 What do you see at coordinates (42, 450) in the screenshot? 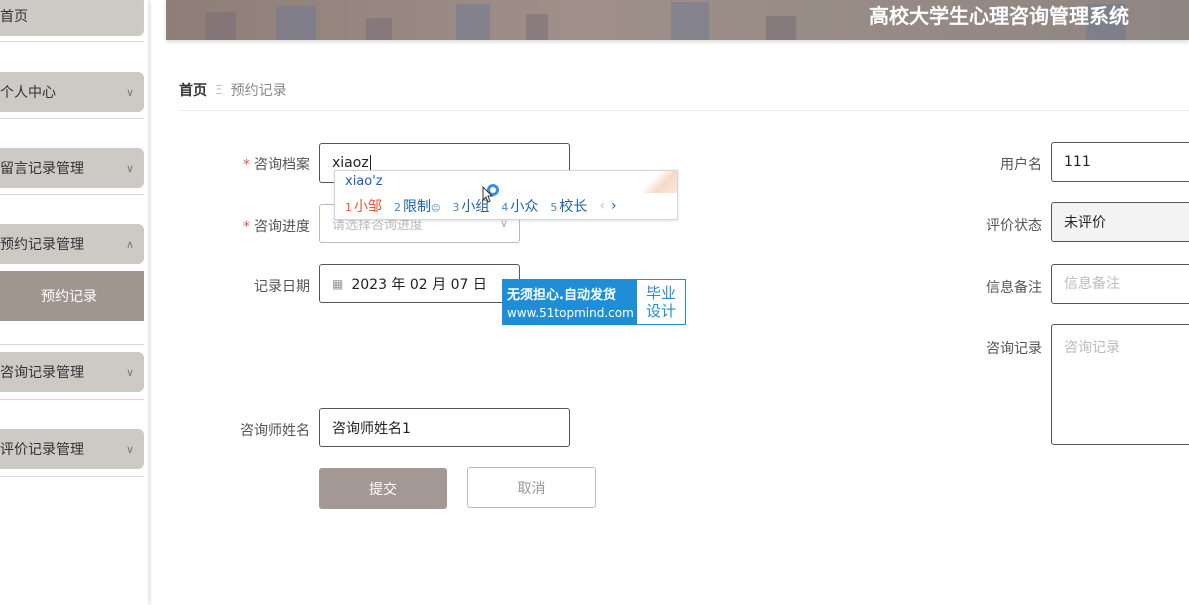
I see `sidebar-item-label: 评价记录管理` at bounding box center [42, 450].